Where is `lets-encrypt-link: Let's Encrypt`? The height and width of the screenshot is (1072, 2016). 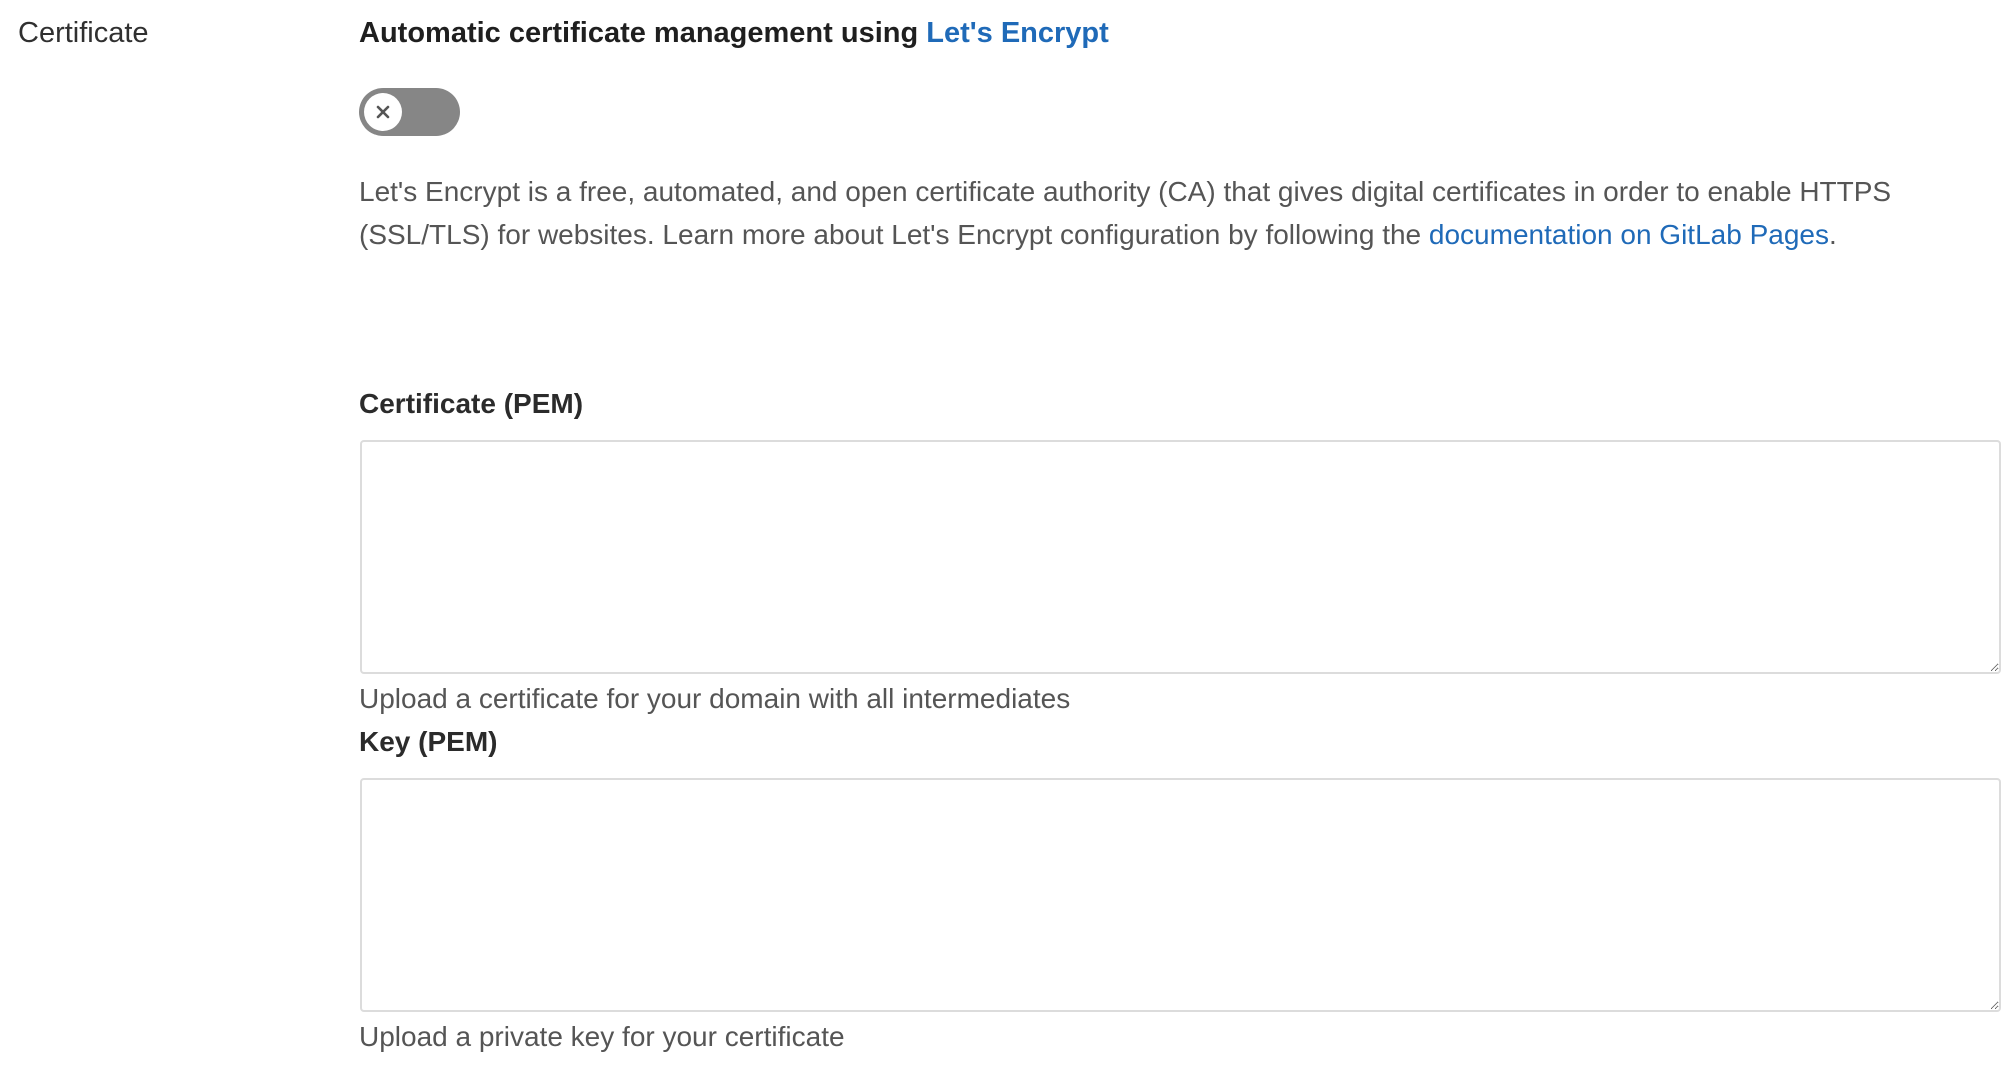 lets-encrypt-link: Let's Encrypt is located at coordinates (1017, 33).